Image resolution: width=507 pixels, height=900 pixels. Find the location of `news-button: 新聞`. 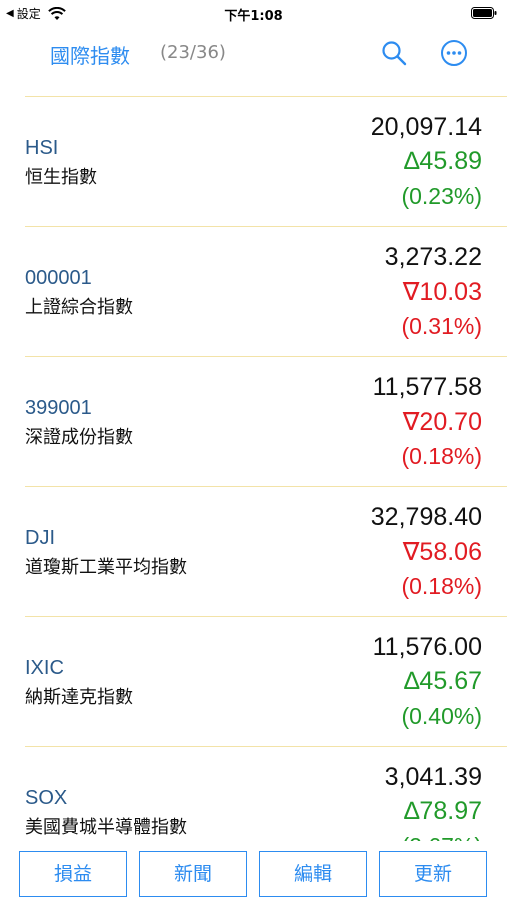

news-button: 新聞 is located at coordinates (193, 874).